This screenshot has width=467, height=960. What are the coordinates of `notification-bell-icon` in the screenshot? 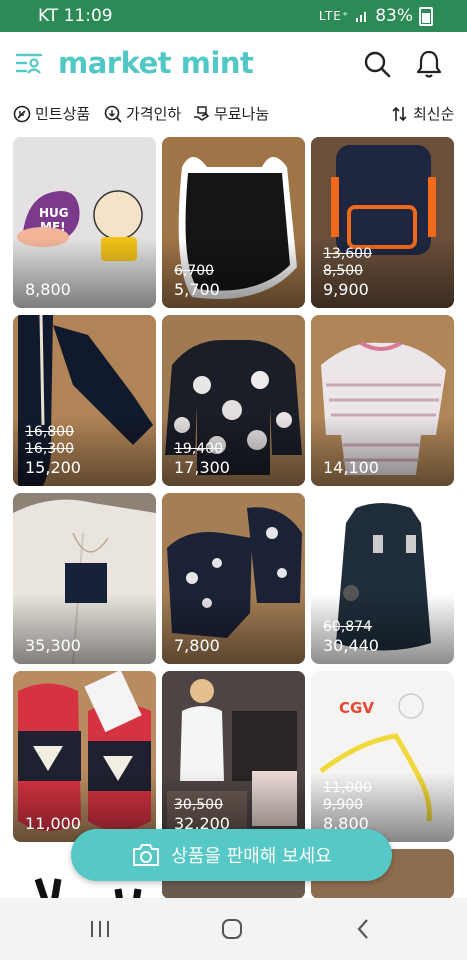 It's located at (429, 64).